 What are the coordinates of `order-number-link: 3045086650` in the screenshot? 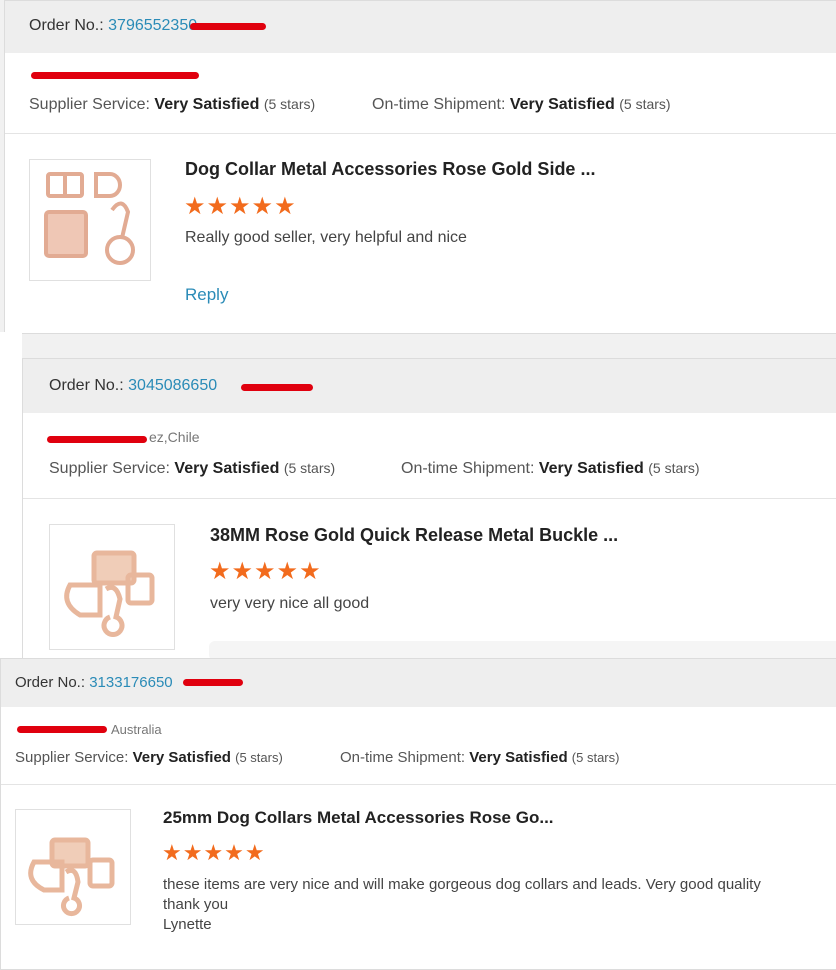 It's located at (172, 385).